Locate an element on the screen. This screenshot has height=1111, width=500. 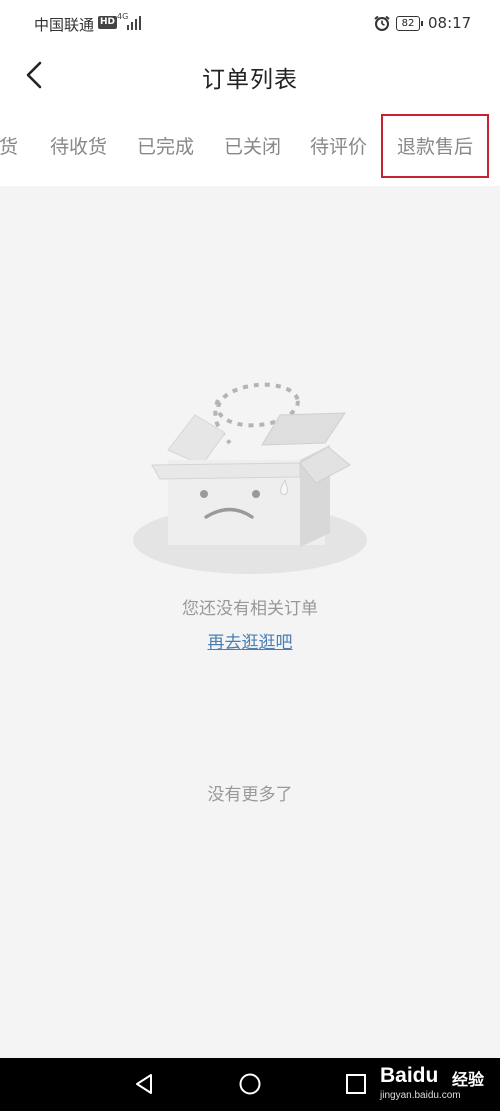
tab-closed: 已关闭 is located at coordinates (252, 145).